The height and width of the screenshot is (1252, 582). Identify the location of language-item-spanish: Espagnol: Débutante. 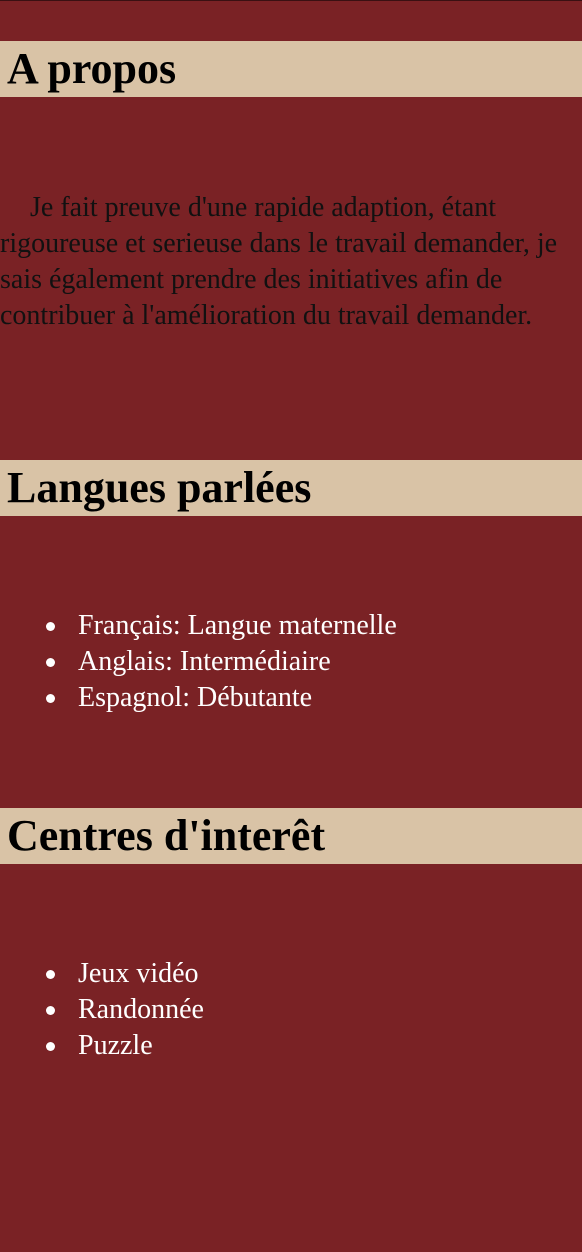
(198, 698).